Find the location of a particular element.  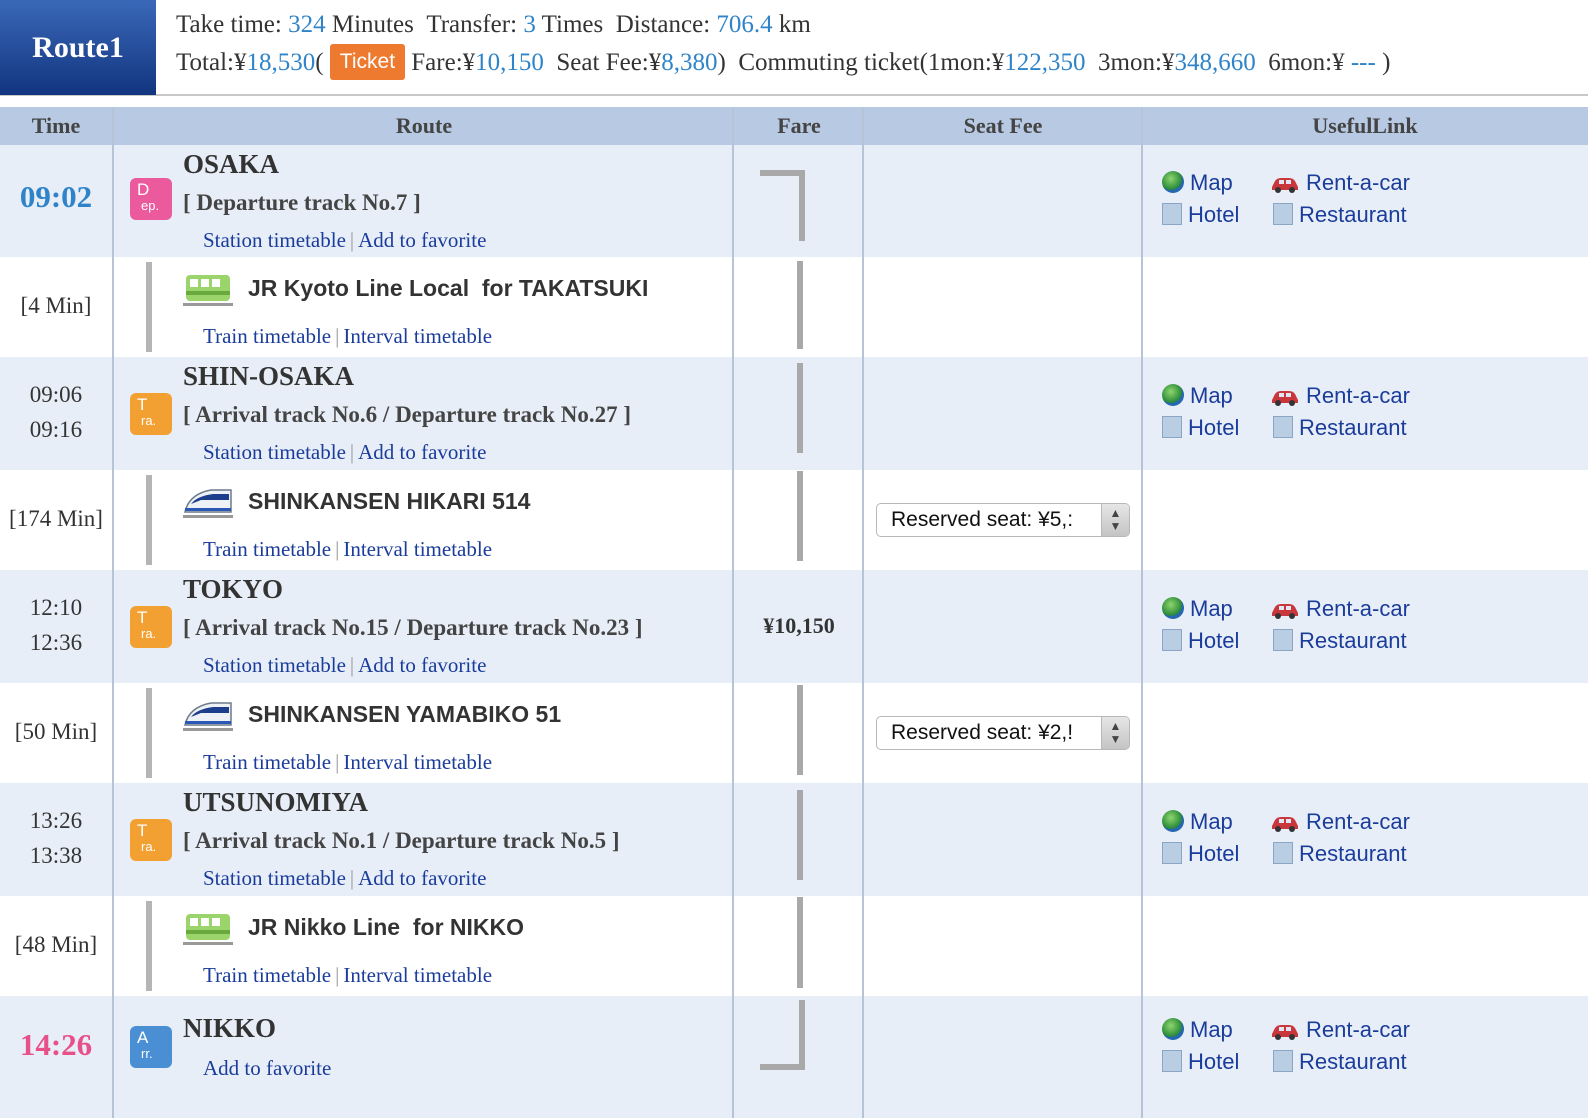

col-time: Time is located at coordinates (56, 125).